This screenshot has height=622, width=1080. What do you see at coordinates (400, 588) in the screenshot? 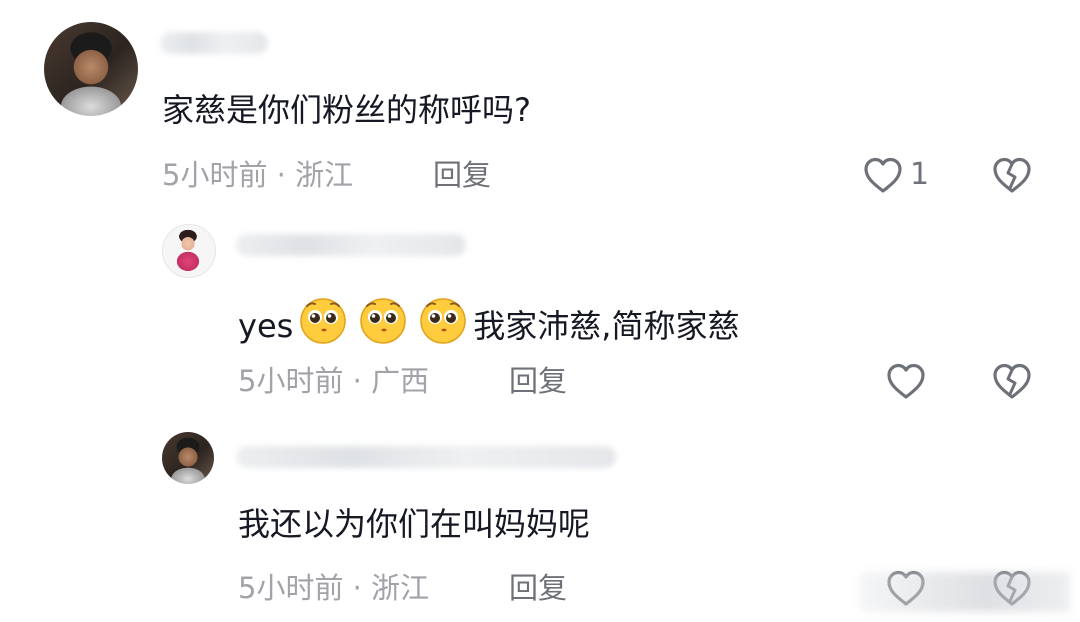
I see `comment-location: 浙江` at bounding box center [400, 588].